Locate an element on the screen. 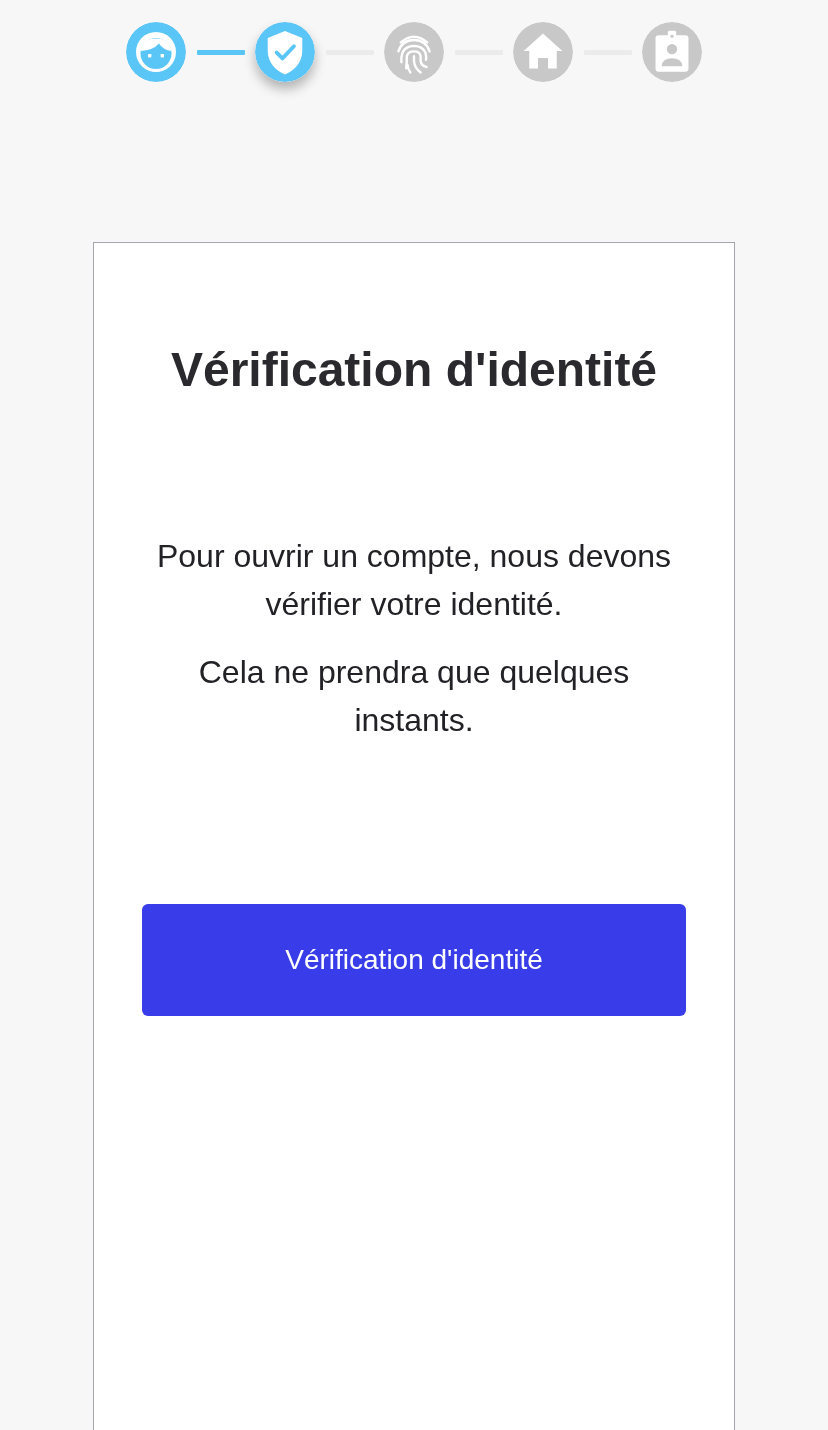  info-paragraph: Pour ouvrir un compte, nous devons vérifier votre identité. is located at coordinates (414, 580).